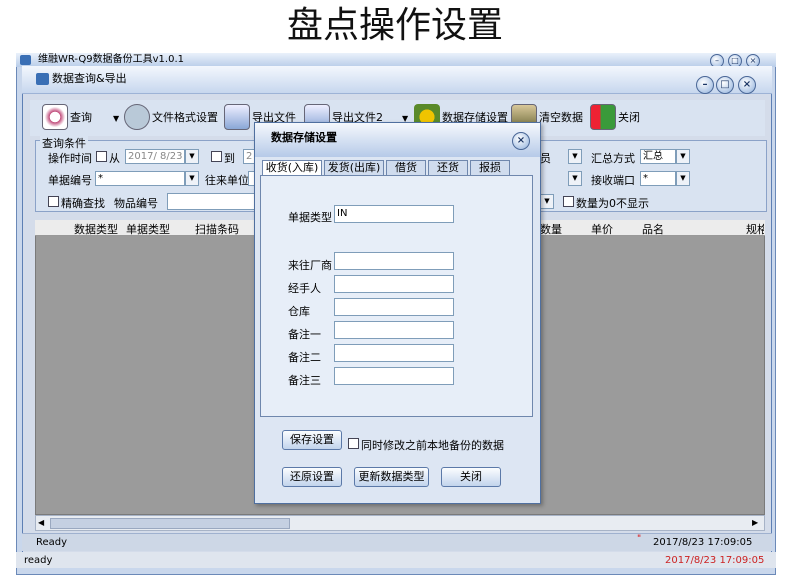  I want to click on outer-window-title: 维融WR-Q9数据备份工具v1.0.1, so click(396, 60).